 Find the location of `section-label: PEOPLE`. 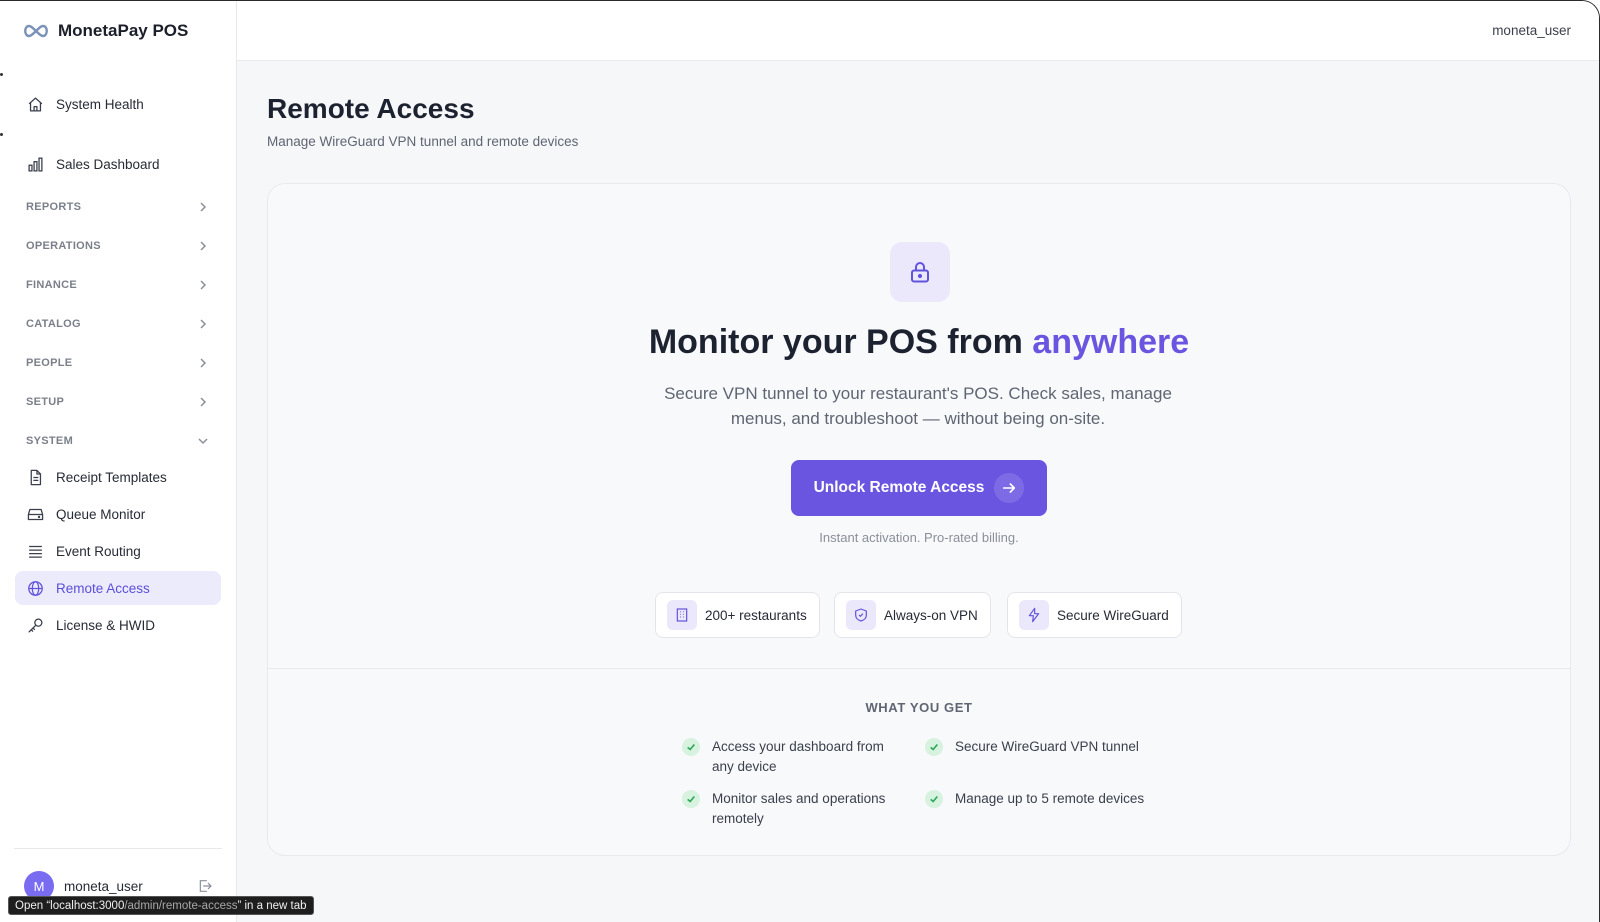

section-label: PEOPLE is located at coordinates (49, 363).